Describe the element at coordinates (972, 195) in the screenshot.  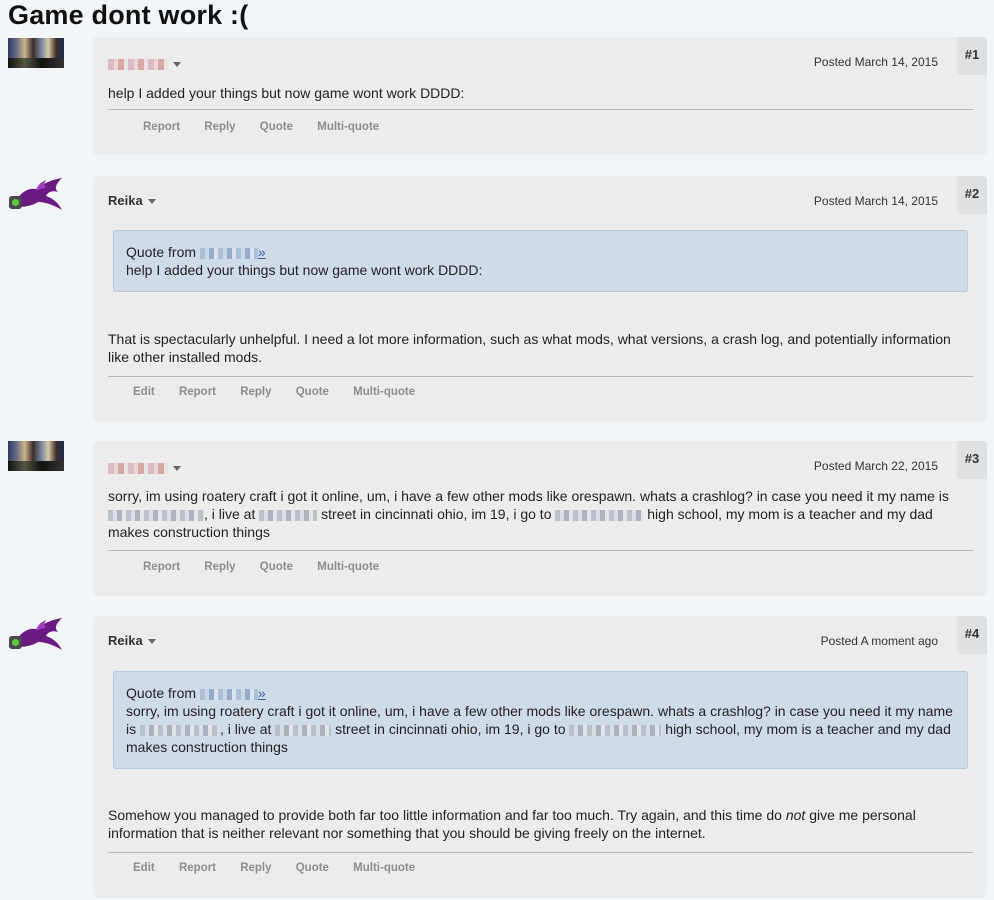
I see `post-number: #2` at that location.